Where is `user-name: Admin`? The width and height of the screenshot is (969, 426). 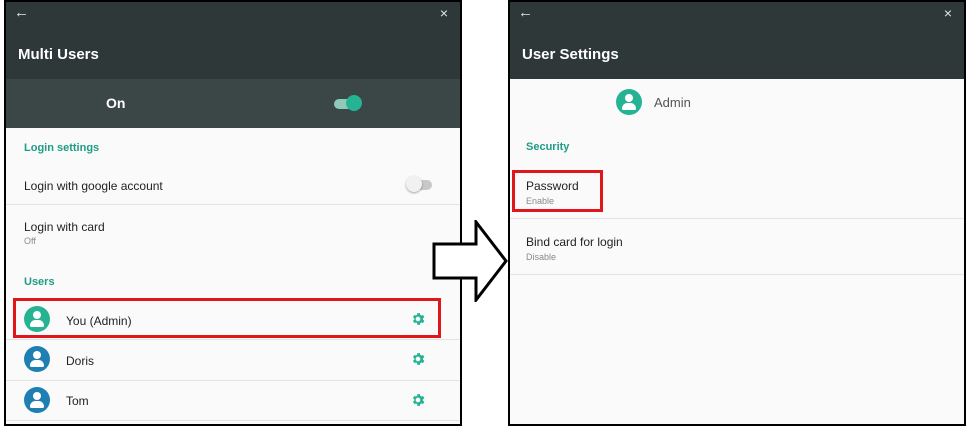 user-name: Admin is located at coordinates (672, 102).